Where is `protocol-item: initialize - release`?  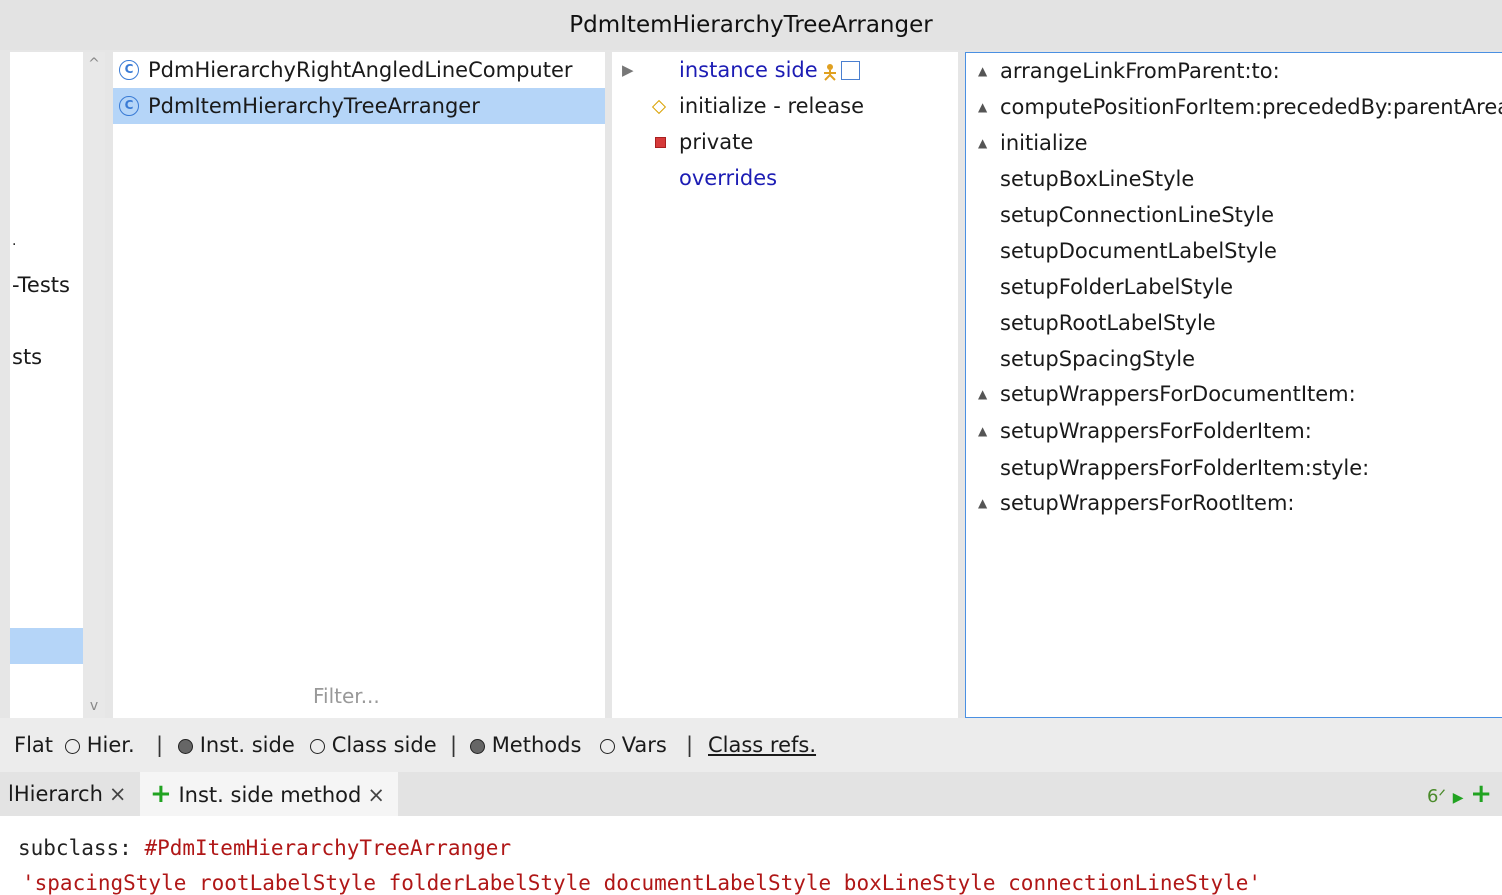
protocol-item: initialize - release is located at coordinates (785, 106).